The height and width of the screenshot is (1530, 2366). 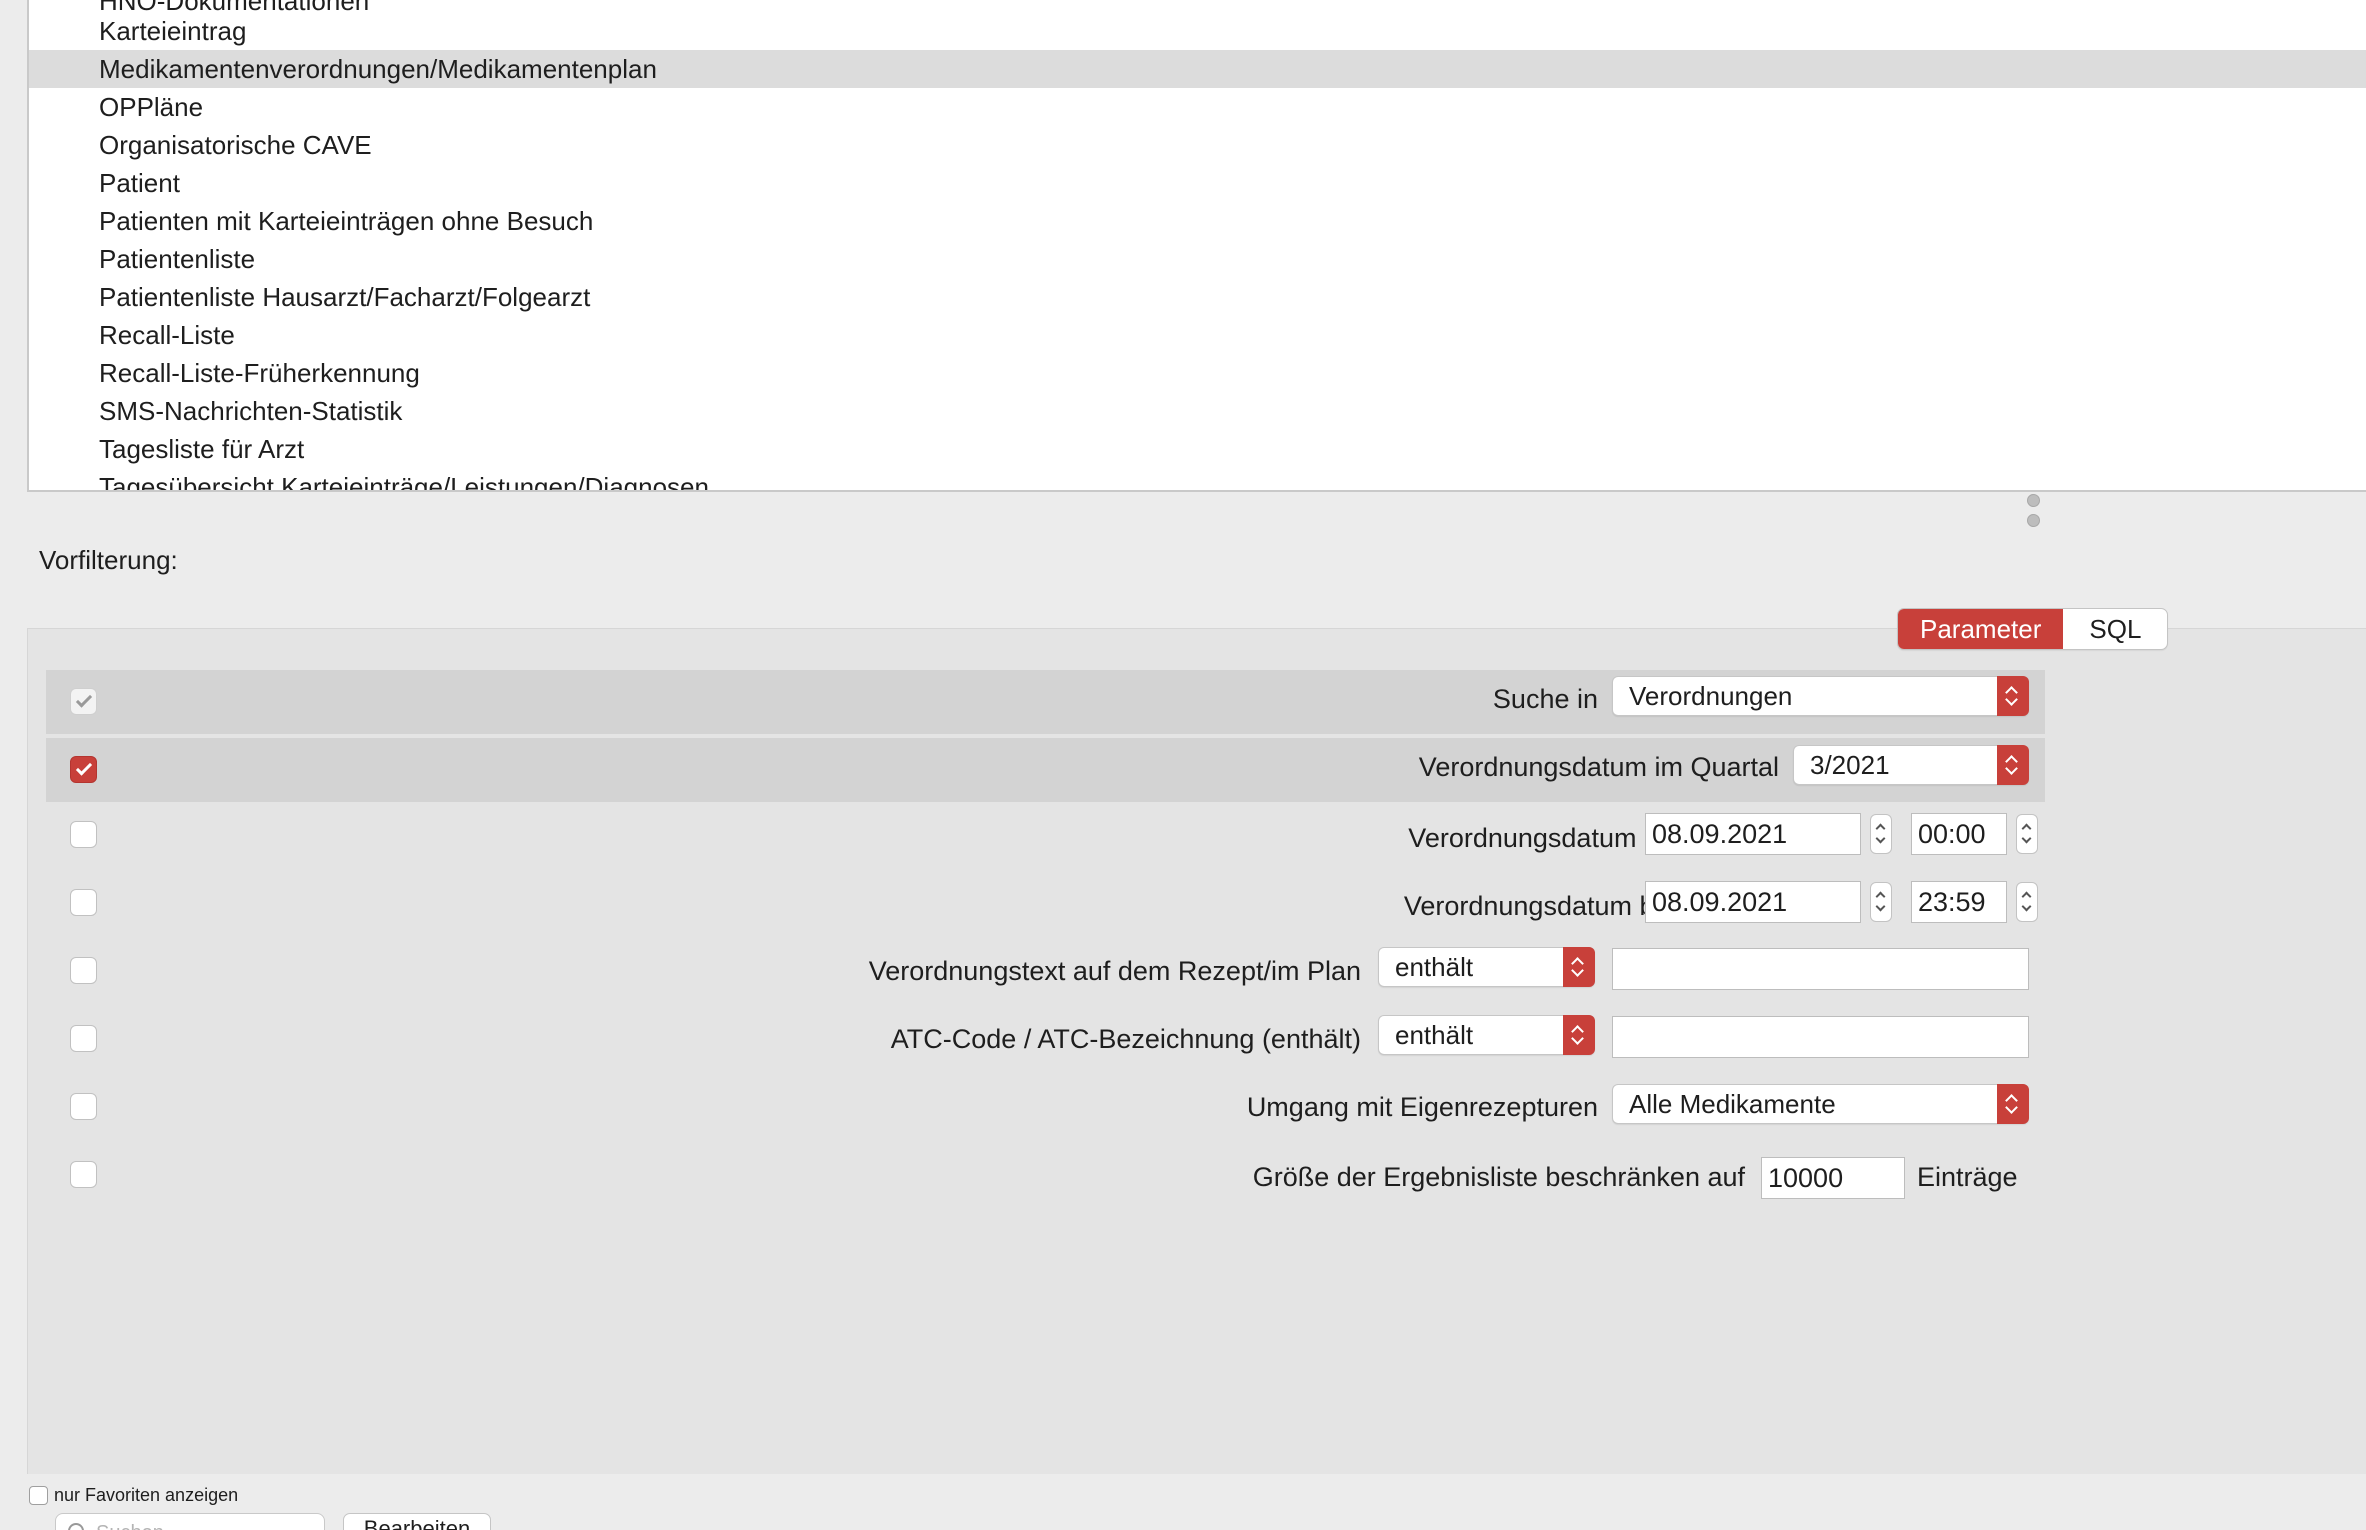 I want to click on ergebnisliste-limit-input: 10000, so click(x=1833, y=1178).